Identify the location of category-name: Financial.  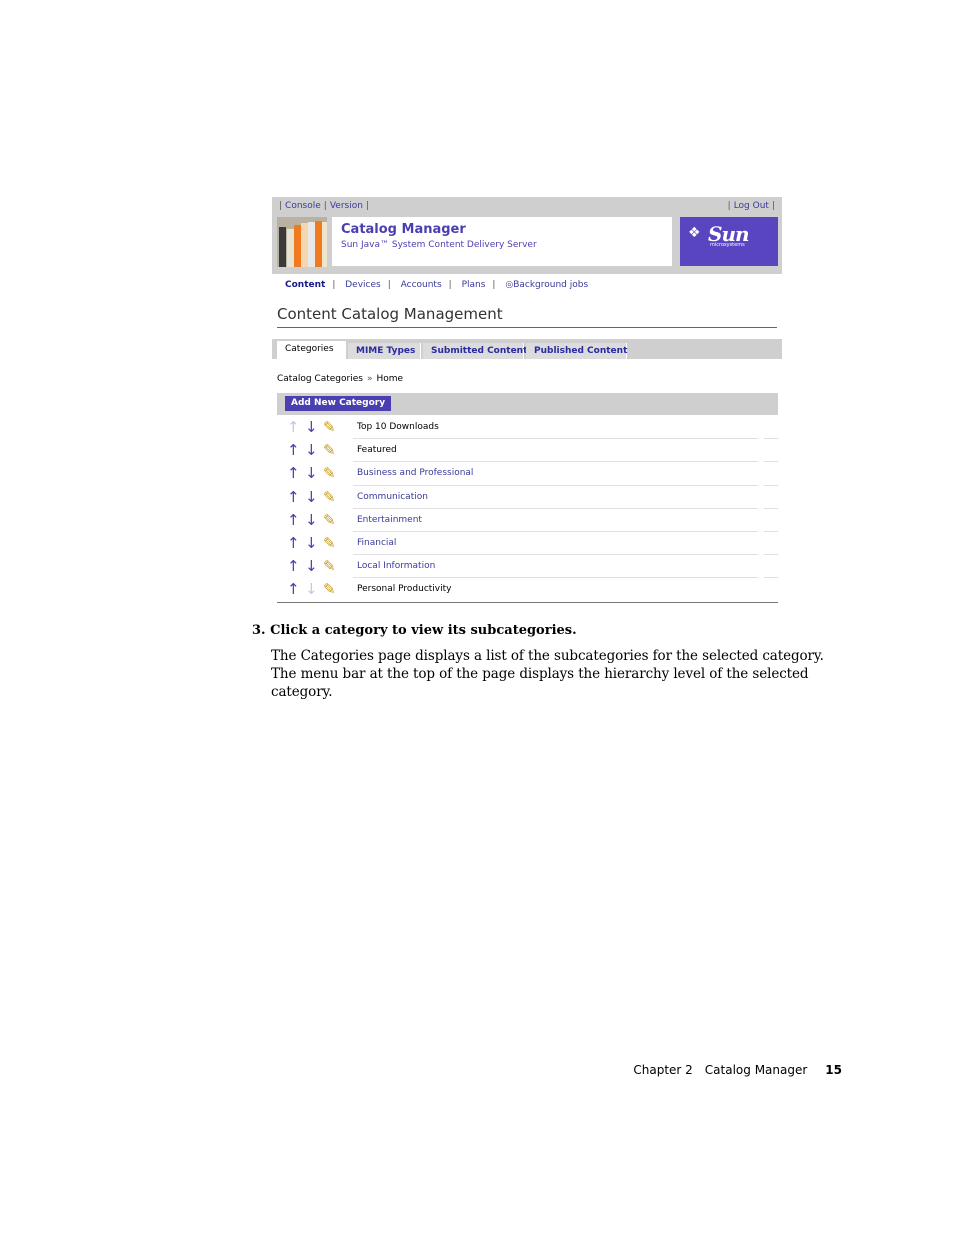
(376, 543).